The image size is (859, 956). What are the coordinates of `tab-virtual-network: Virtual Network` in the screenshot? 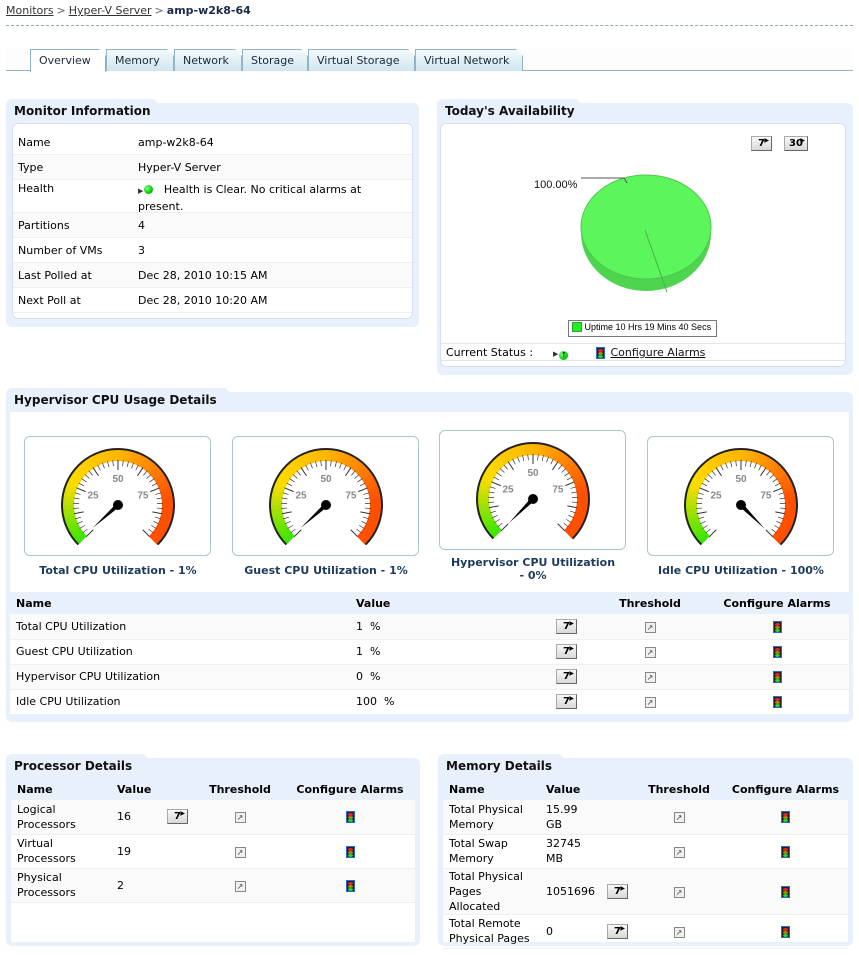 It's located at (469, 60).